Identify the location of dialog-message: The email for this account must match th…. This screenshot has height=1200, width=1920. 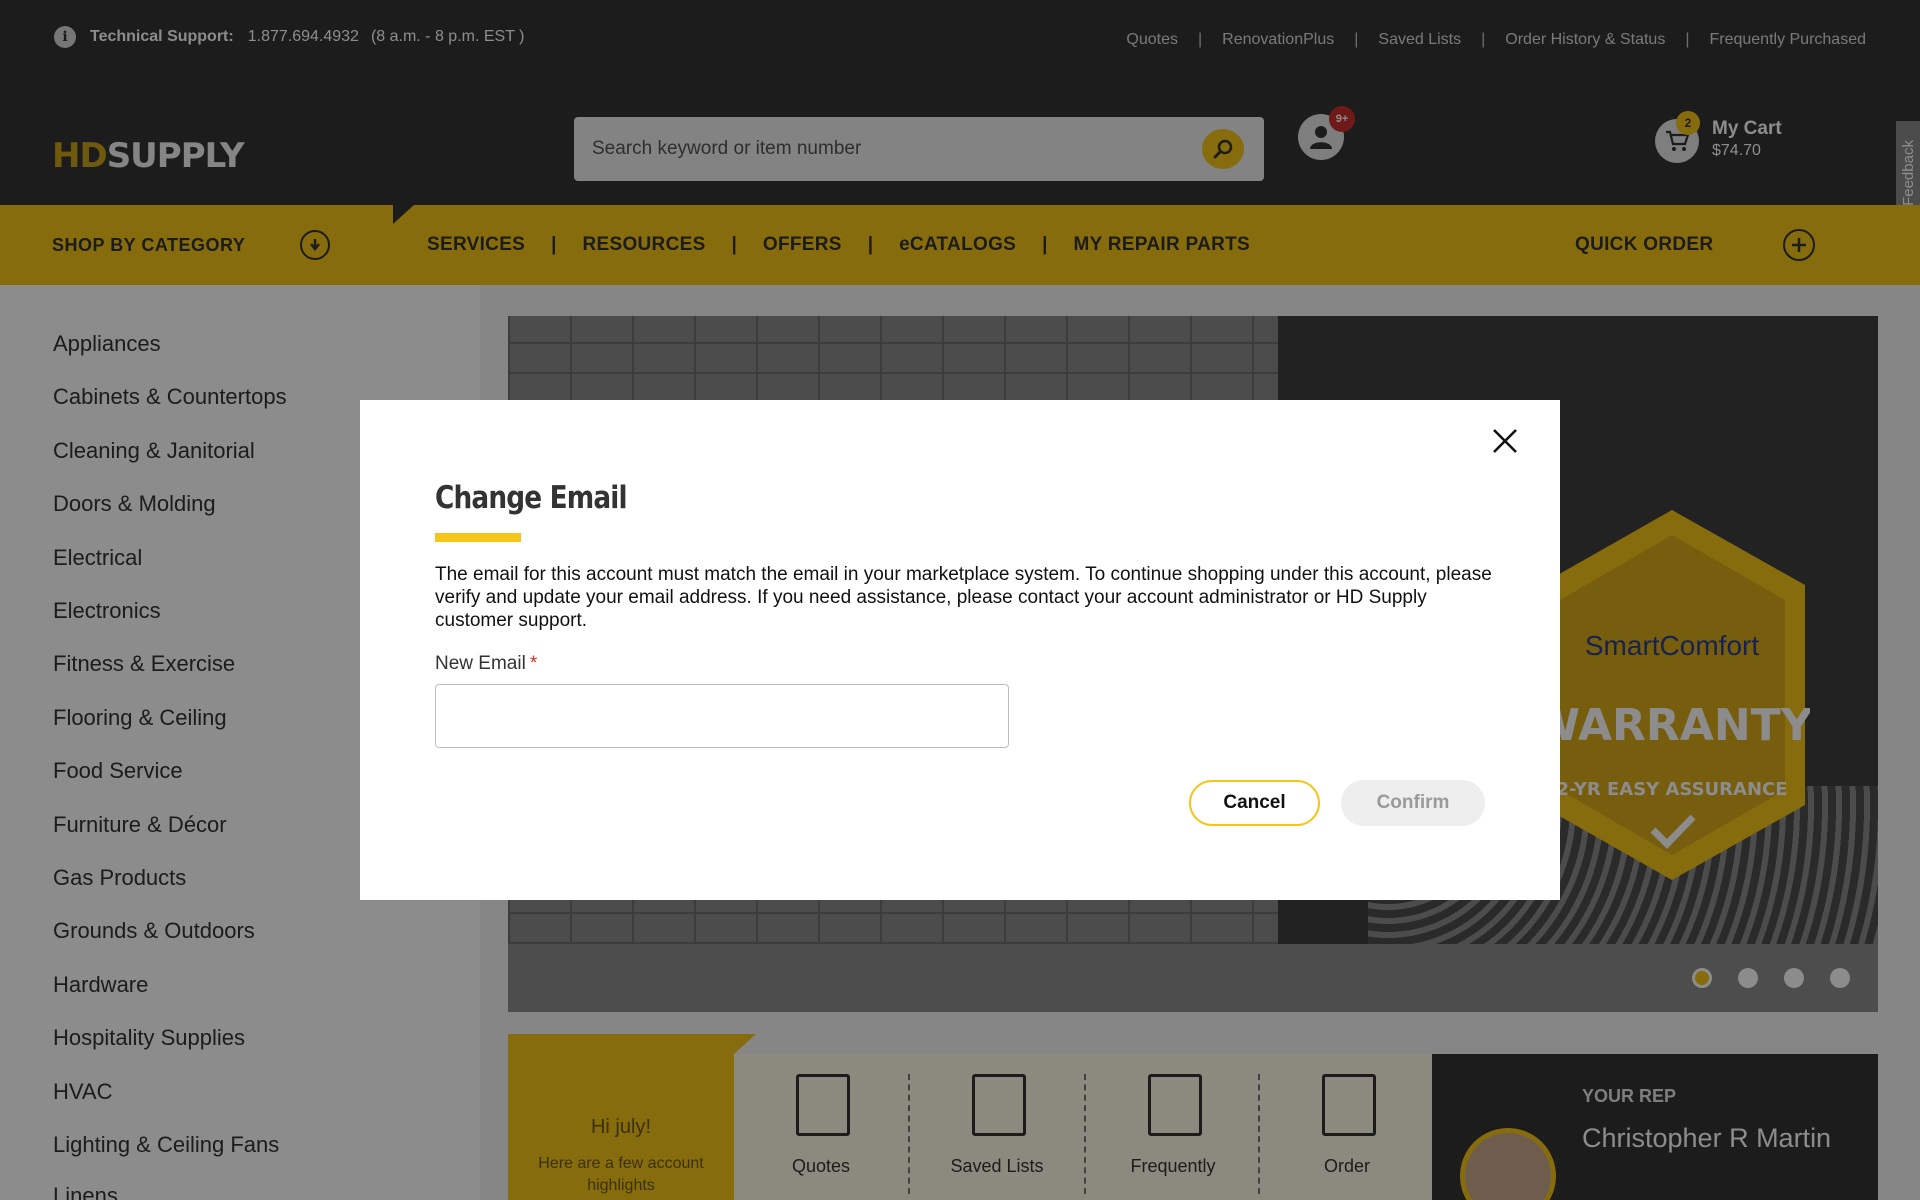
(963, 597).